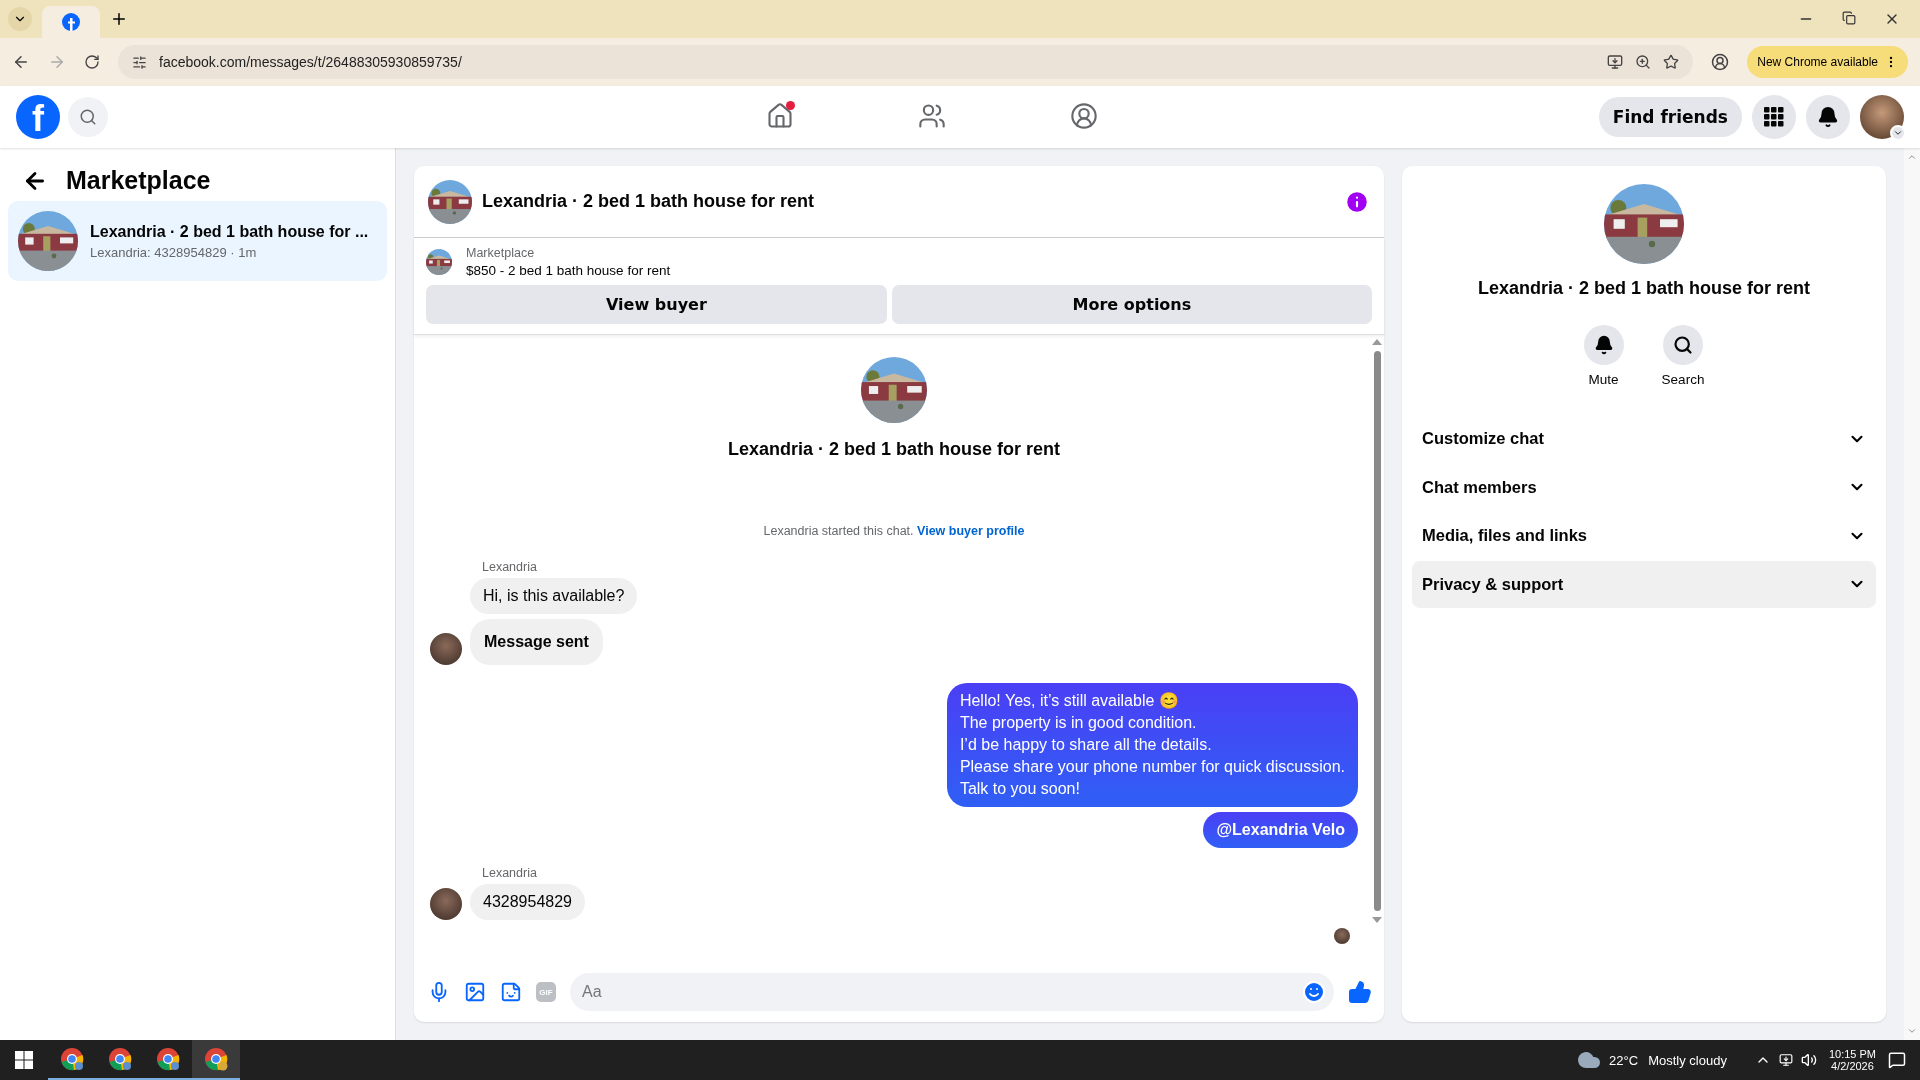 The image size is (1920, 1080). Describe the element at coordinates (174, 252) in the screenshot. I see `conversation-preview: Lexandria: 4328954829 · 1m` at that location.